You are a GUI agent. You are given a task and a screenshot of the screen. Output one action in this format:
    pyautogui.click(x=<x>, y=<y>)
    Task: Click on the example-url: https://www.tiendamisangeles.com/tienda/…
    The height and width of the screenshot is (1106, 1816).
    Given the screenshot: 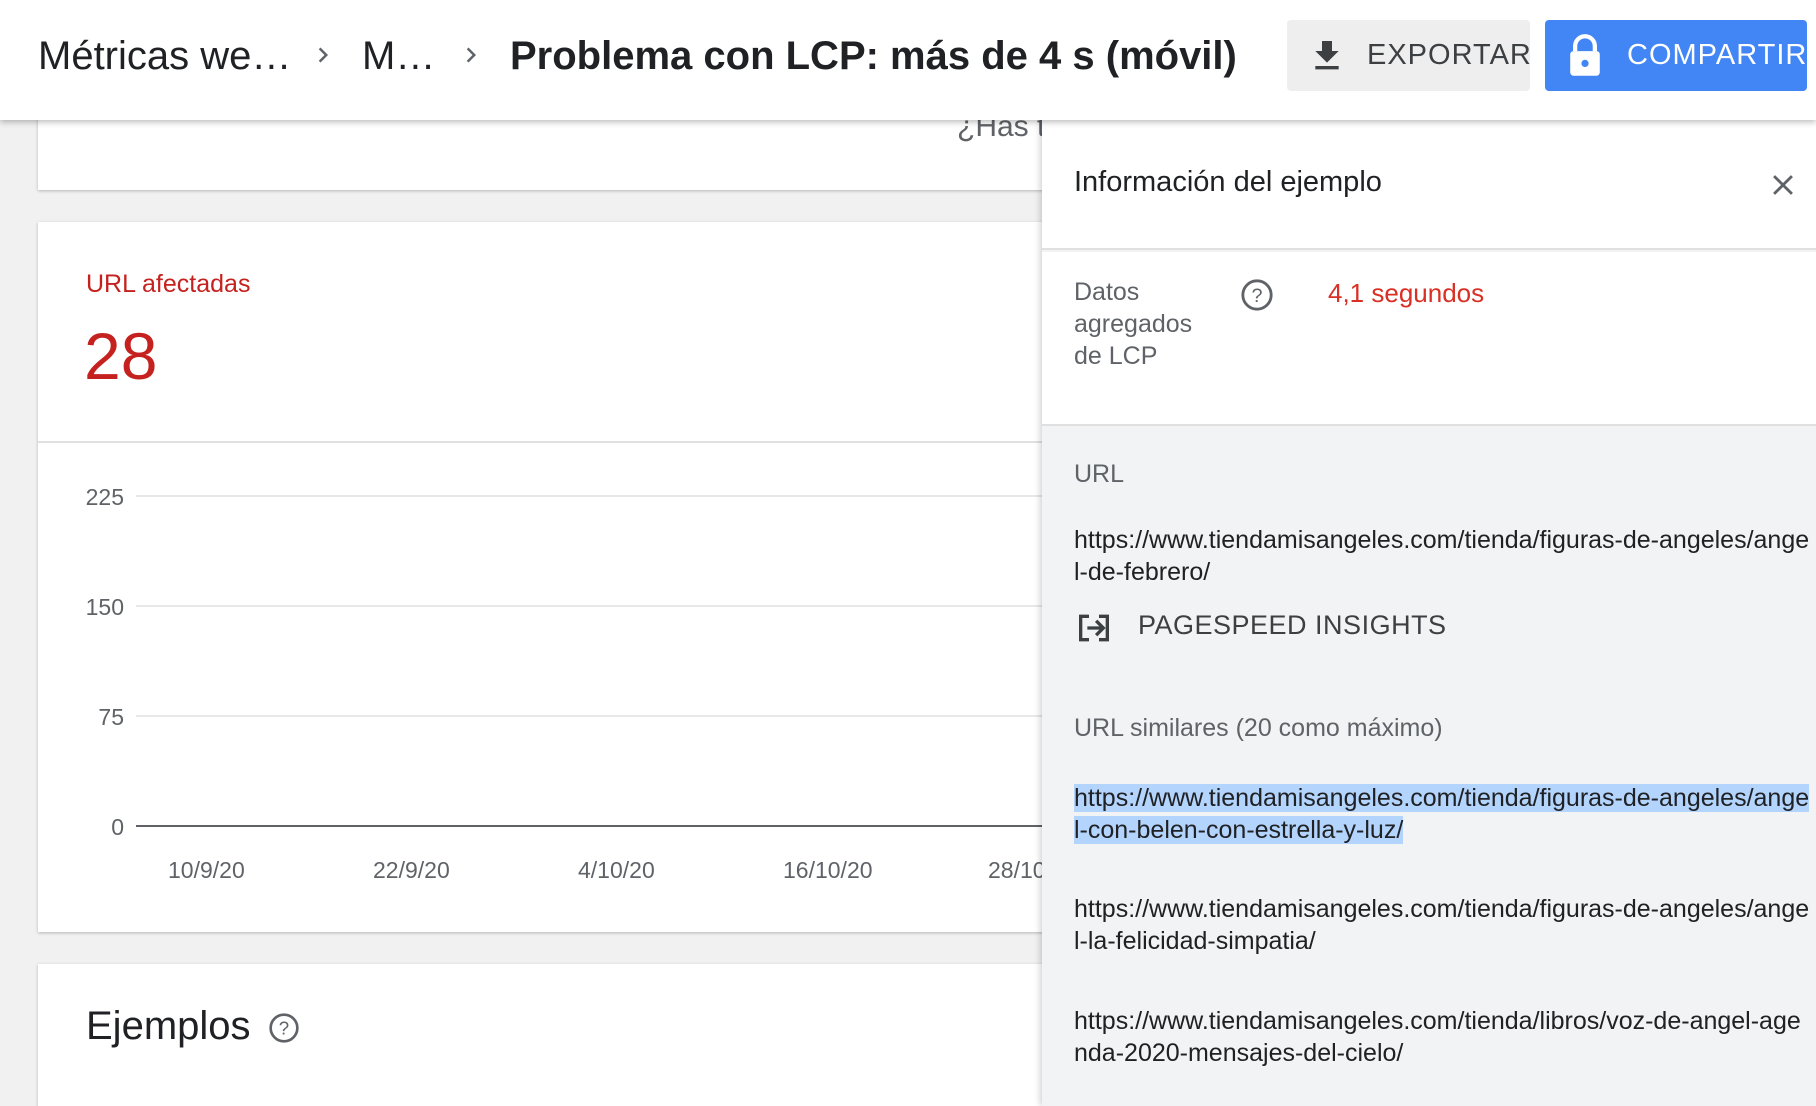 What is the action you would take?
    pyautogui.click(x=1442, y=556)
    